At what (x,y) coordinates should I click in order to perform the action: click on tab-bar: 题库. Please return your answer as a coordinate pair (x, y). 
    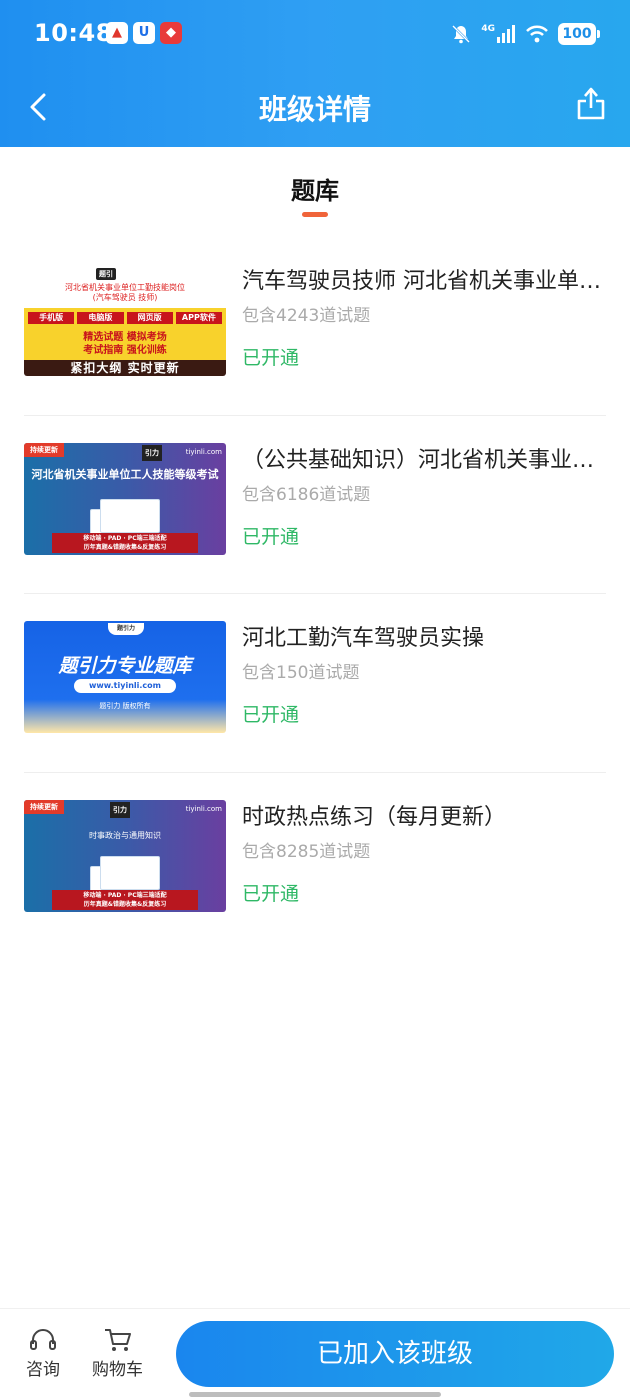
    Looking at the image, I should click on (315, 192).